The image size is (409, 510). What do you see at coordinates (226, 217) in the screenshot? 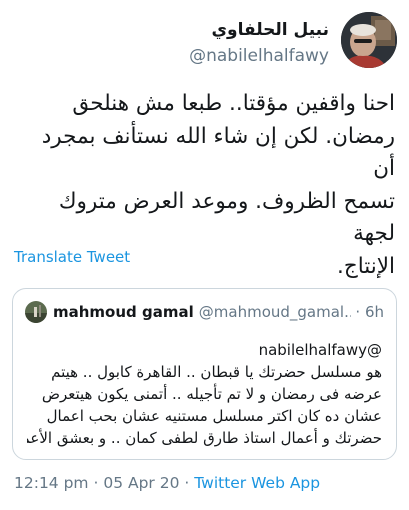
I see `tweet-text-line: تسمح الظروف. وموعد العرض متروك لجهة` at bounding box center [226, 217].